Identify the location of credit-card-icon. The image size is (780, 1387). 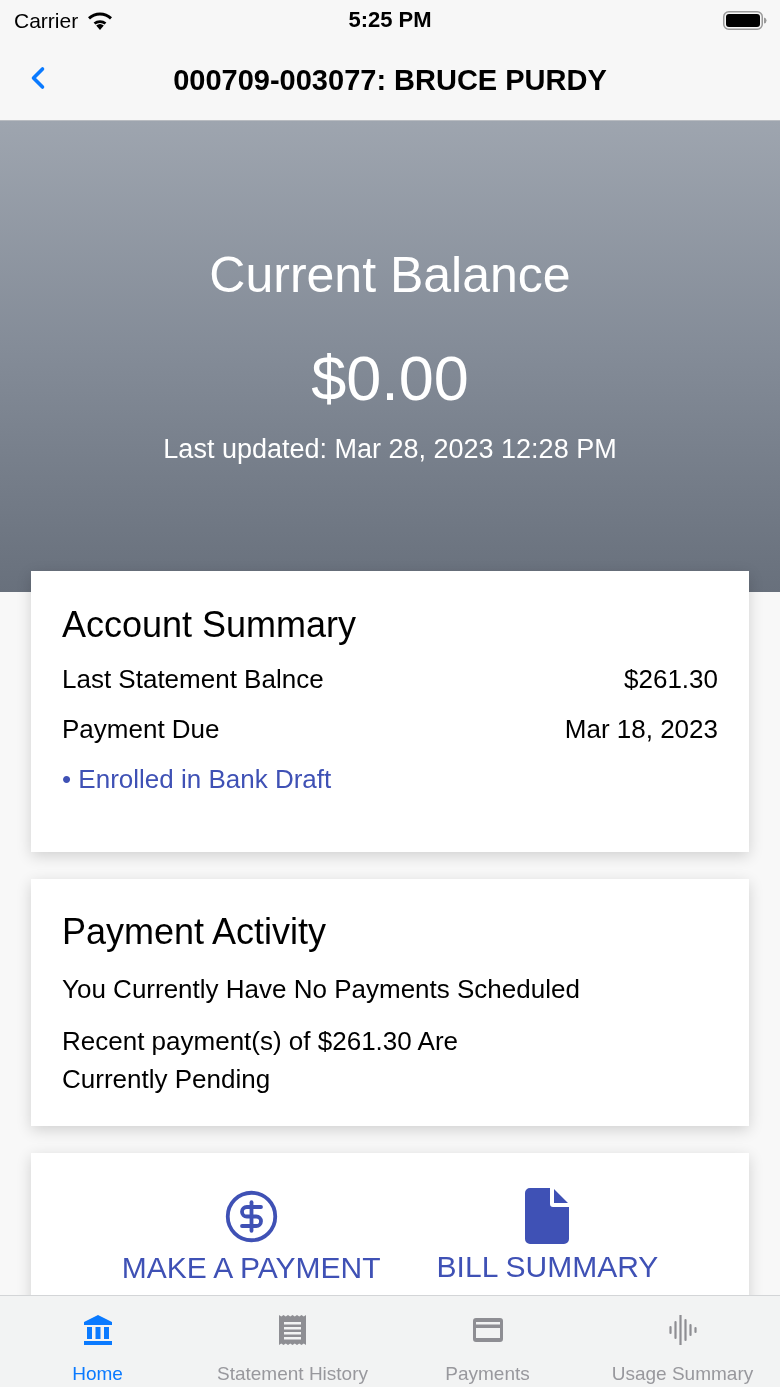
(487, 1330).